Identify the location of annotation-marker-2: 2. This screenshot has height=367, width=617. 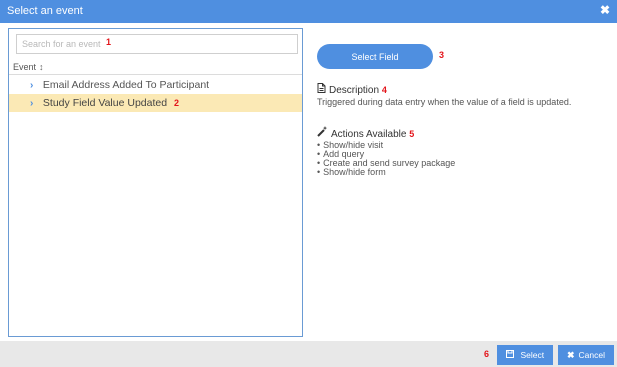
(176, 103).